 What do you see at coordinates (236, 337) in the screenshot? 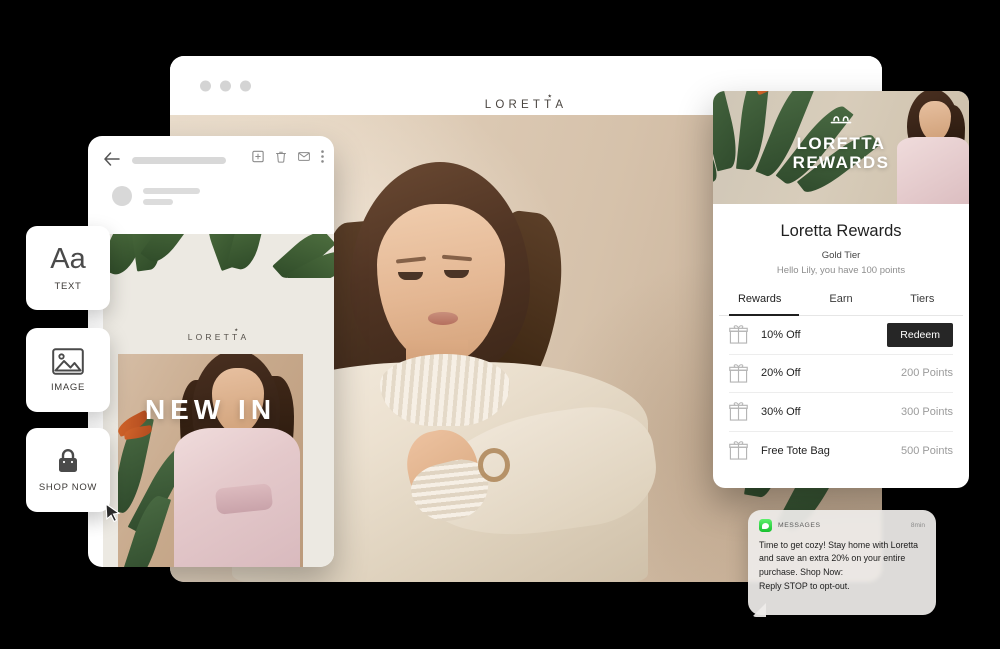
I see `email-logo-star-letter: T` at bounding box center [236, 337].